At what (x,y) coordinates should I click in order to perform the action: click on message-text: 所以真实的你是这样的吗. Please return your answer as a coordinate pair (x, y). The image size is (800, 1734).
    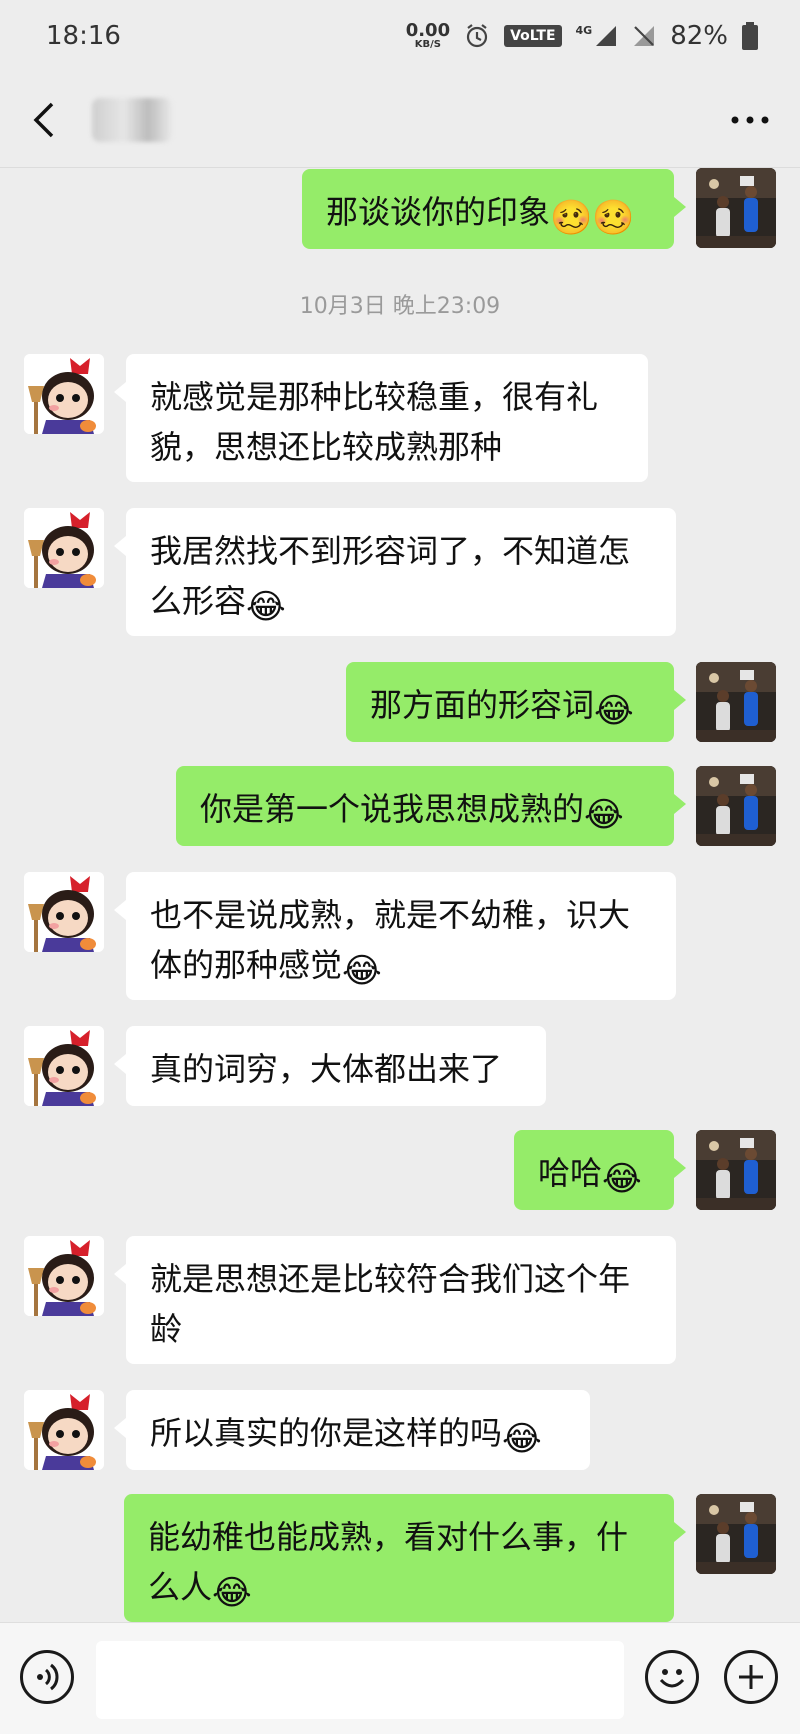
    Looking at the image, I should click on (326, 1433).